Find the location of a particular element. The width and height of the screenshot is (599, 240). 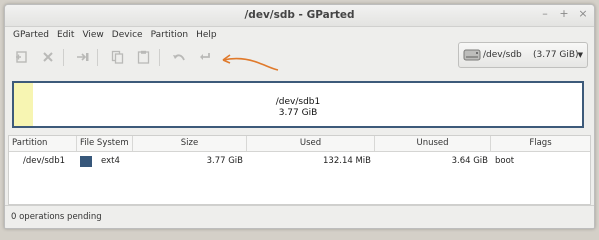

undo-icon is located at coordinates (179, 57).